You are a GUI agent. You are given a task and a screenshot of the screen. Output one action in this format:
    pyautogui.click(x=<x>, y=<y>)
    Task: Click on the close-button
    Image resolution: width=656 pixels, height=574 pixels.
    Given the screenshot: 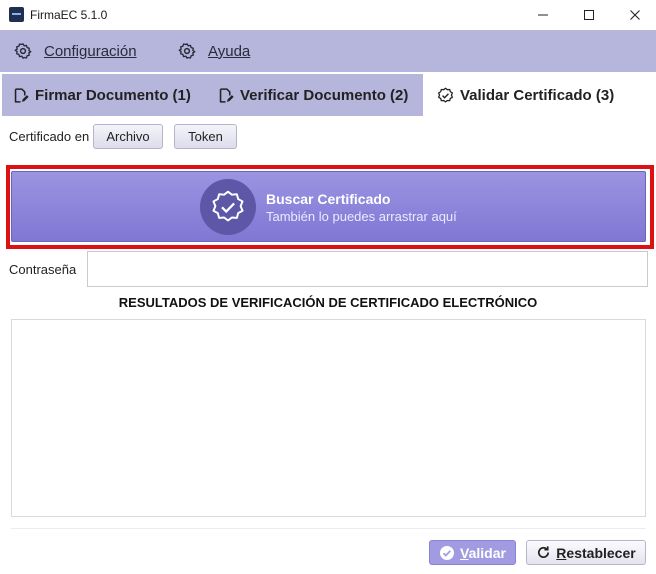 What is the action you would take?
    pyautogui.click(x=634, y=15)
    